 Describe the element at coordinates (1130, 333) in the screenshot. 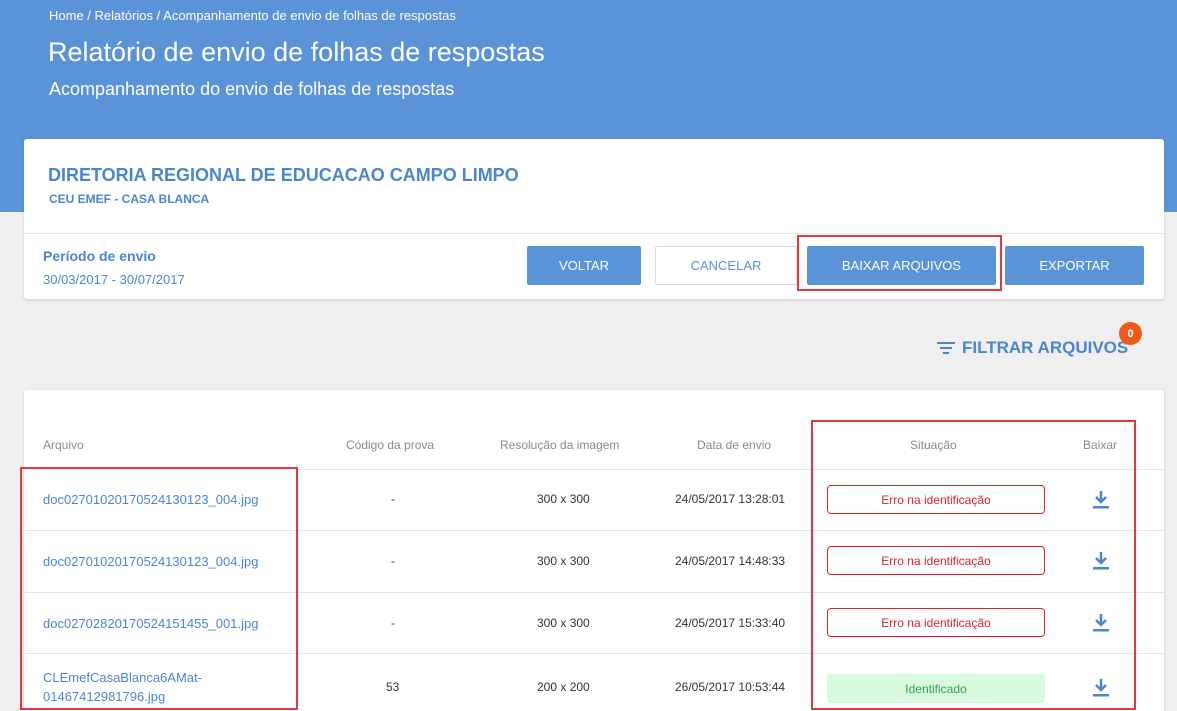

I see `filter-count-badge: 0` at that location.